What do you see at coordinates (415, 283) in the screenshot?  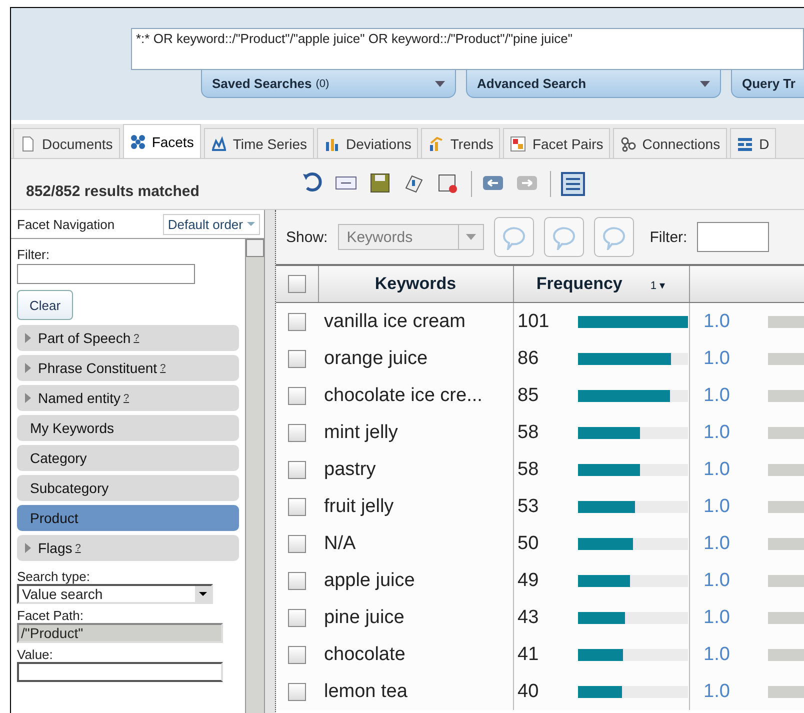 I see `column-header: Keywords` at bounding box center [415, 283].